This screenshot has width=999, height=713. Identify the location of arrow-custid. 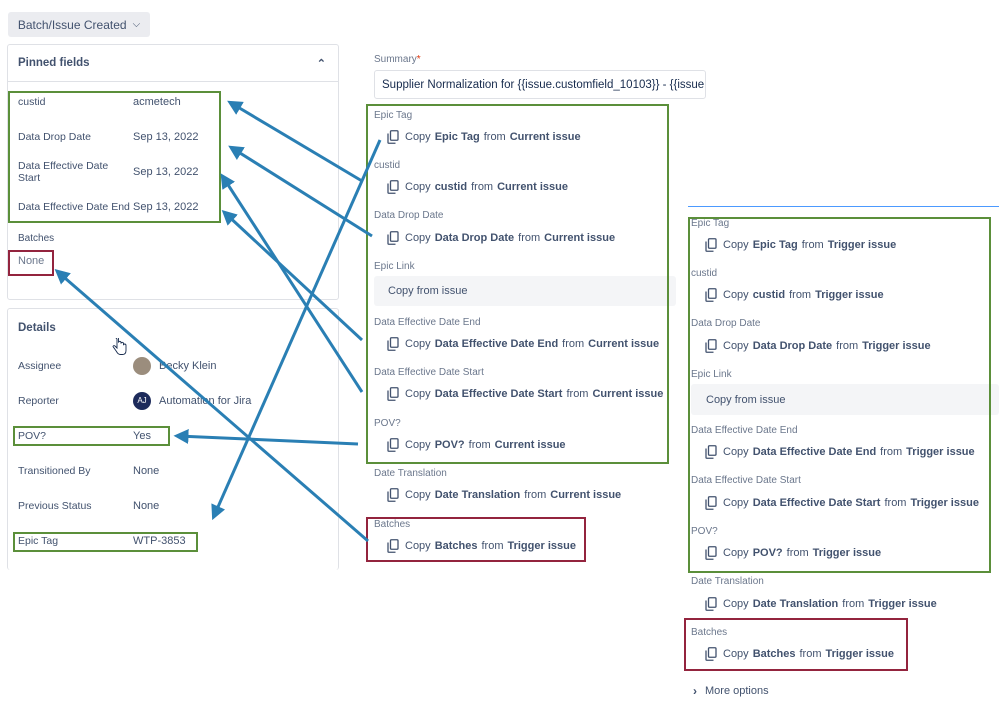
(295, 141).